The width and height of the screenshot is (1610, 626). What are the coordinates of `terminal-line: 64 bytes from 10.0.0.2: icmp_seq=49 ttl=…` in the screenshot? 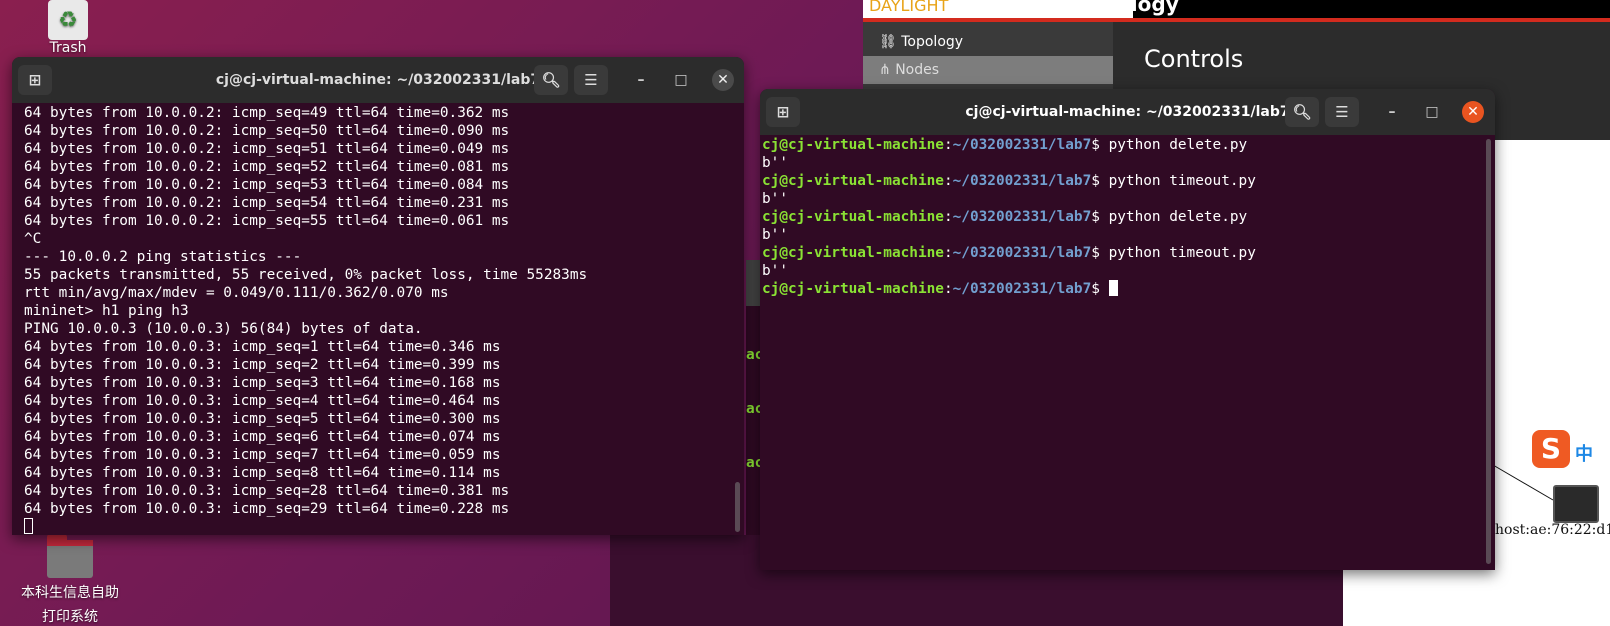 It's located at (267, 113).